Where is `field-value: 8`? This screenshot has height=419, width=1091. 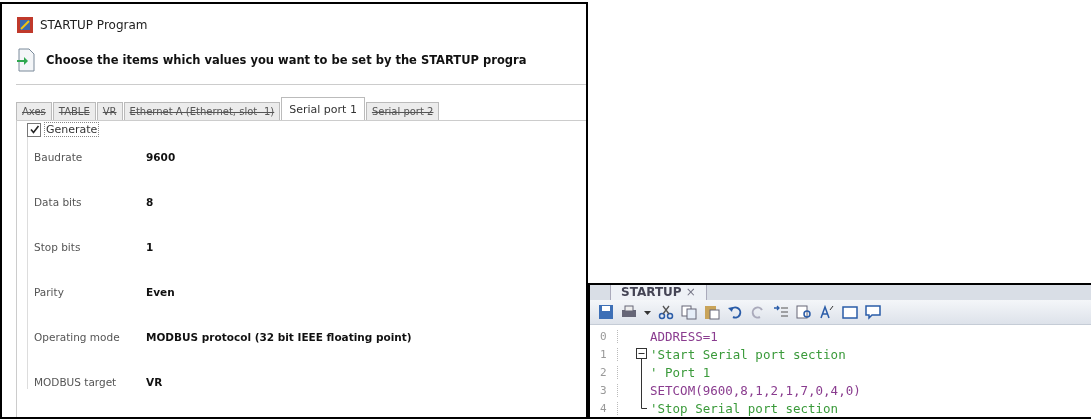
field-value: 8 is located at coordinates (150, 201).